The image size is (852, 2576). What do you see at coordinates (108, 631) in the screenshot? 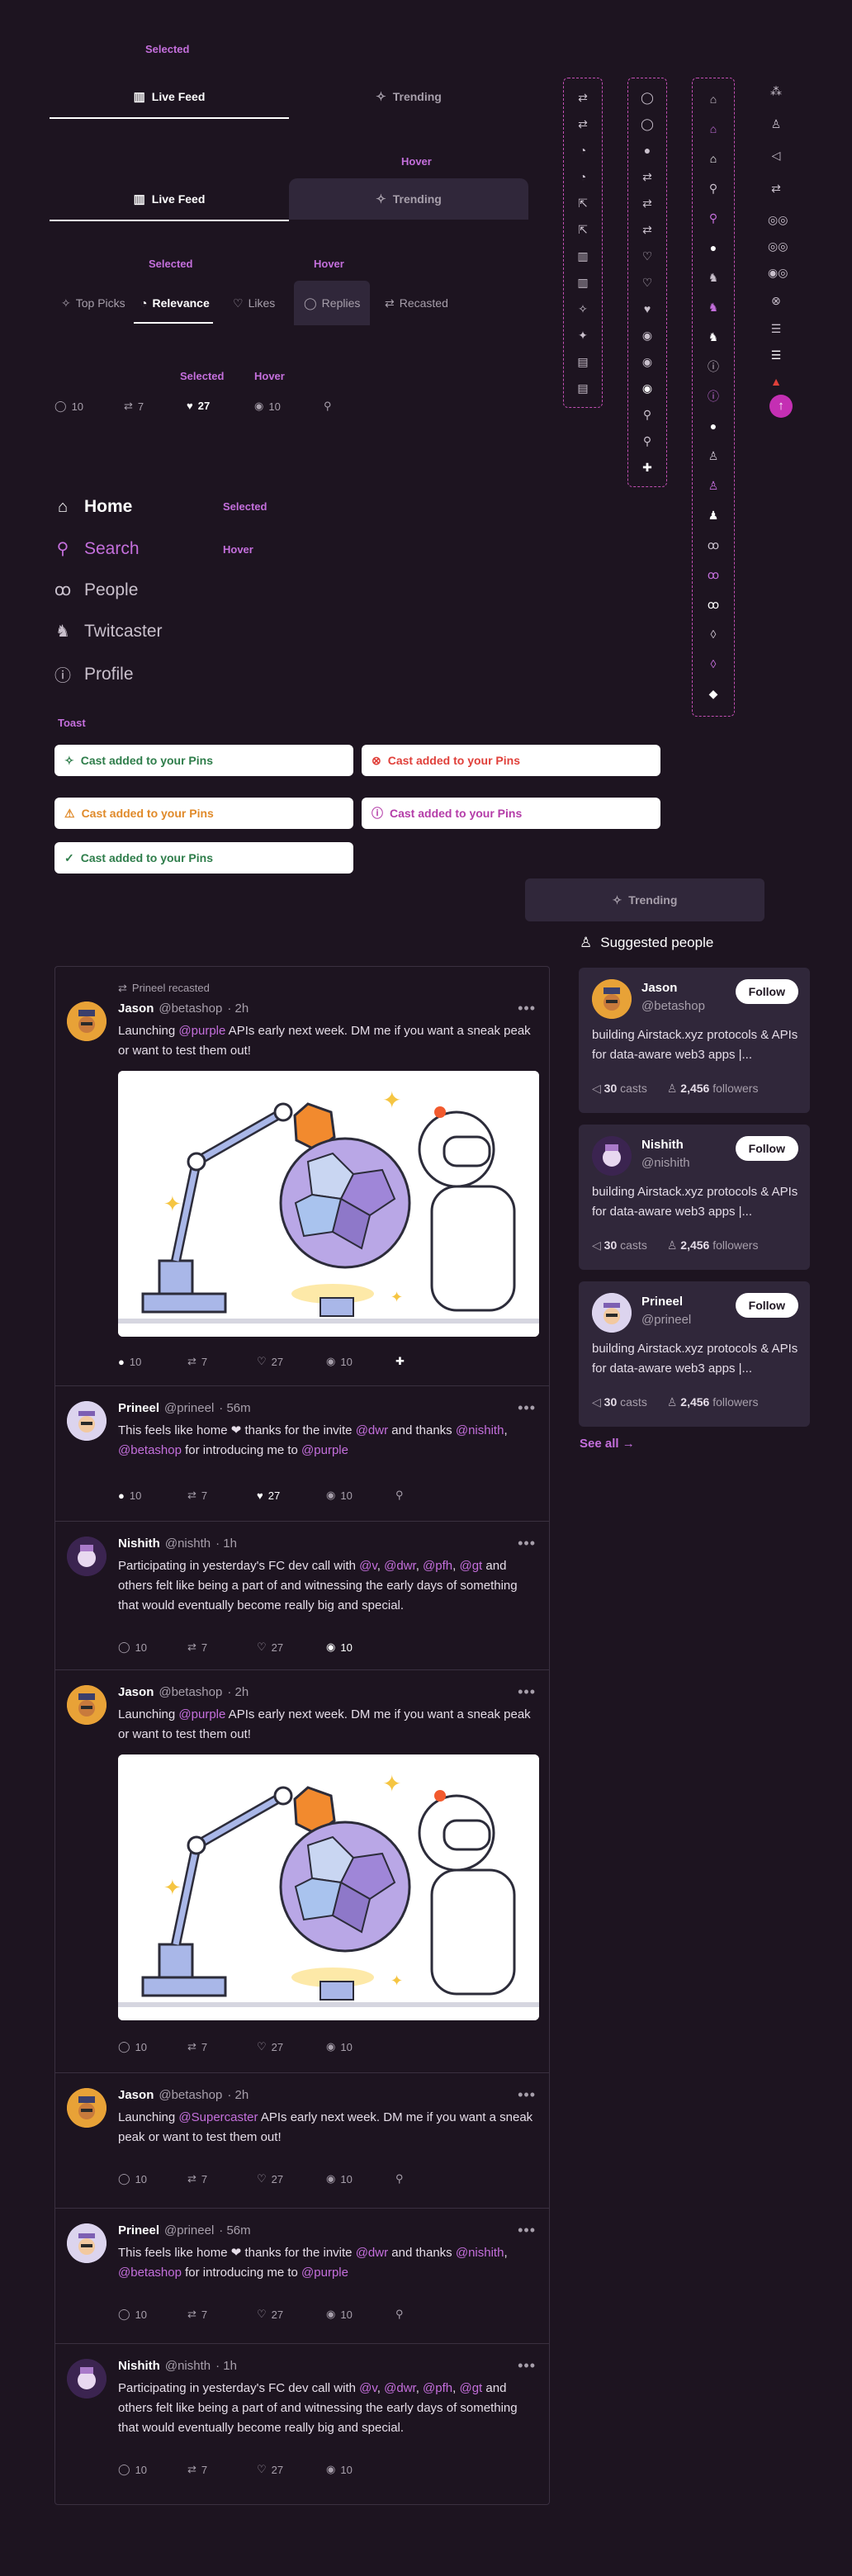
I see `nav-twitcaster: ♞ Twitcaster` at bounding box center [108, 631].